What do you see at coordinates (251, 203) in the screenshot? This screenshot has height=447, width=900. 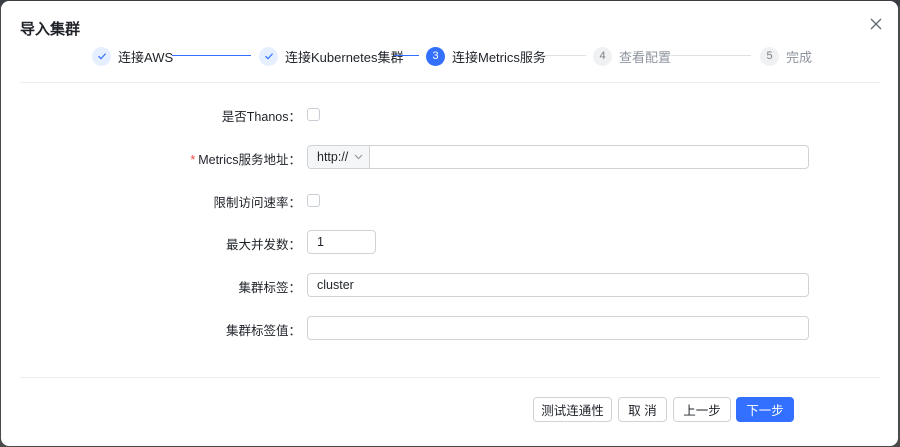 I see `rate-limit-label: 限制访问速率` at bounding box center [251, 203].